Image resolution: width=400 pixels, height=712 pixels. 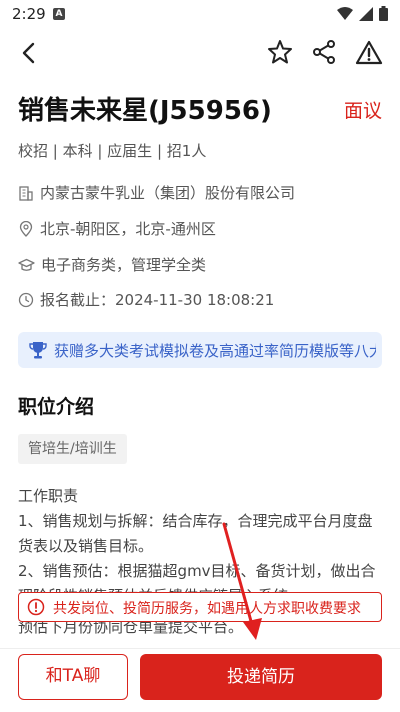 I want to click on location-row: 北京-朝阳区，北京-通州区, so click(x=117, y=228).